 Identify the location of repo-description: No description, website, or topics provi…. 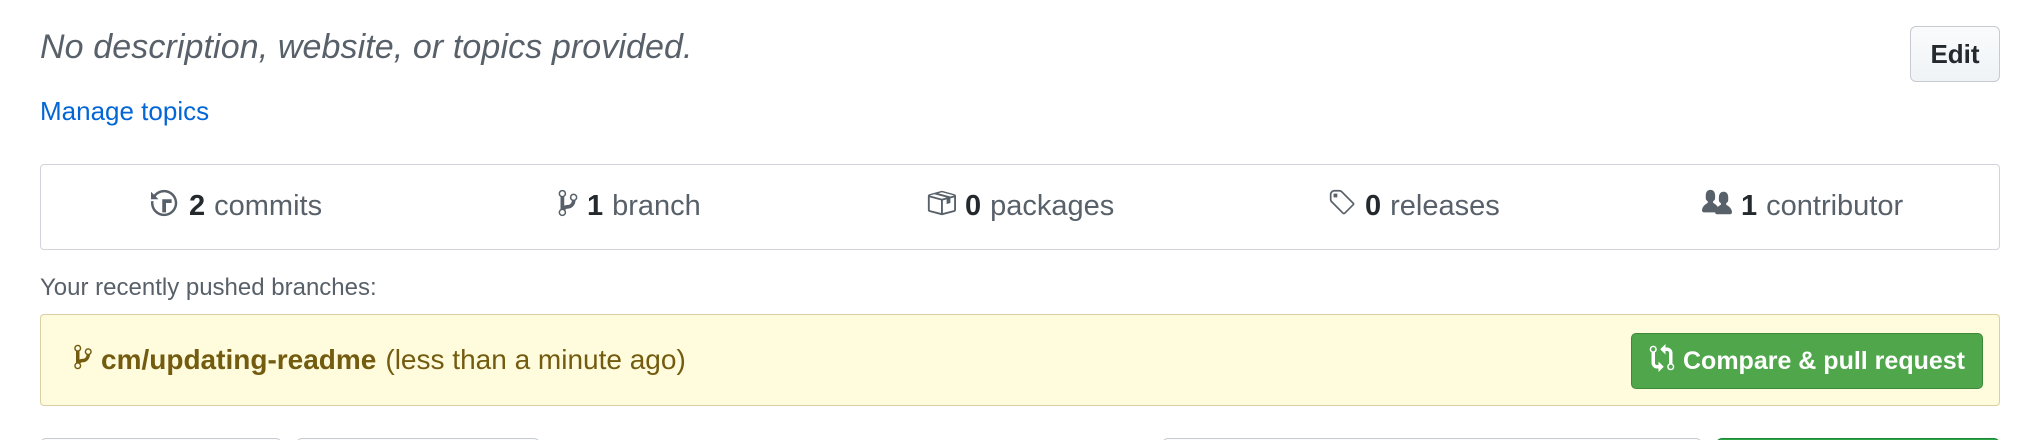
(366, 47).